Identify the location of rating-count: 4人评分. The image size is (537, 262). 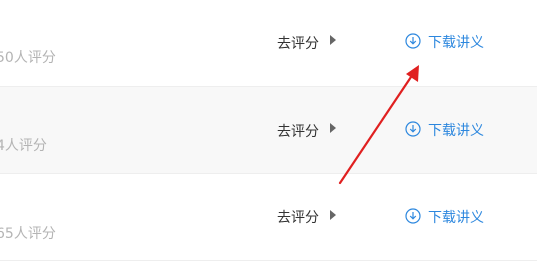
(23, 146).